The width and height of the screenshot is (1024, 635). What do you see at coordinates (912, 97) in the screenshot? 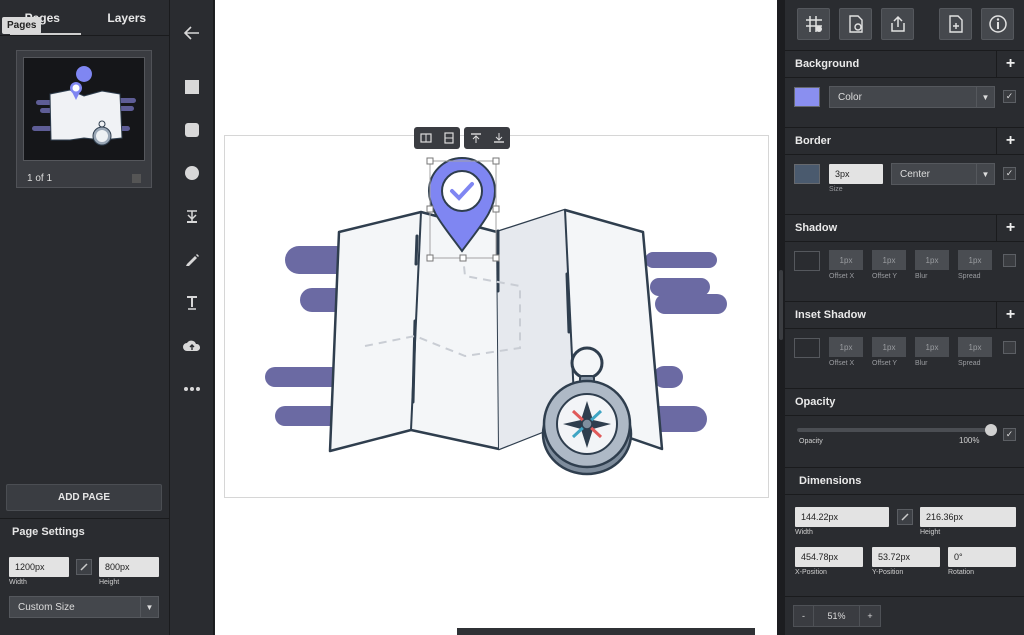
I see `background-type-select: Color ▼` at bounding box center [912, 97].